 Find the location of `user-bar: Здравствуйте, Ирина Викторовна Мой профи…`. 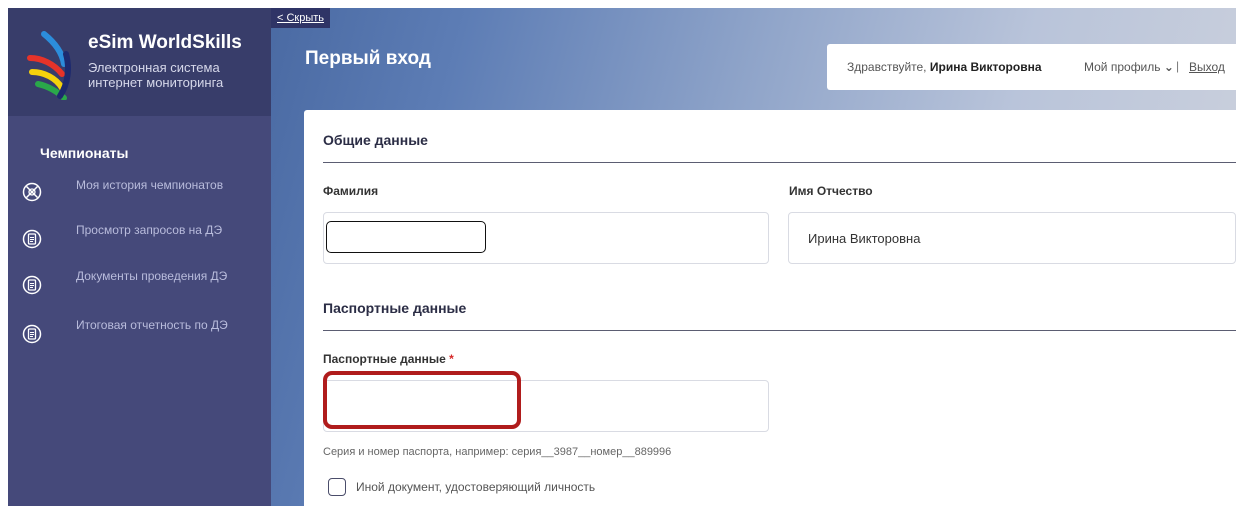

user-bar: Здравствуйте, Ирина Викторовна Мой профи… is located at coordinates (1031, 67).